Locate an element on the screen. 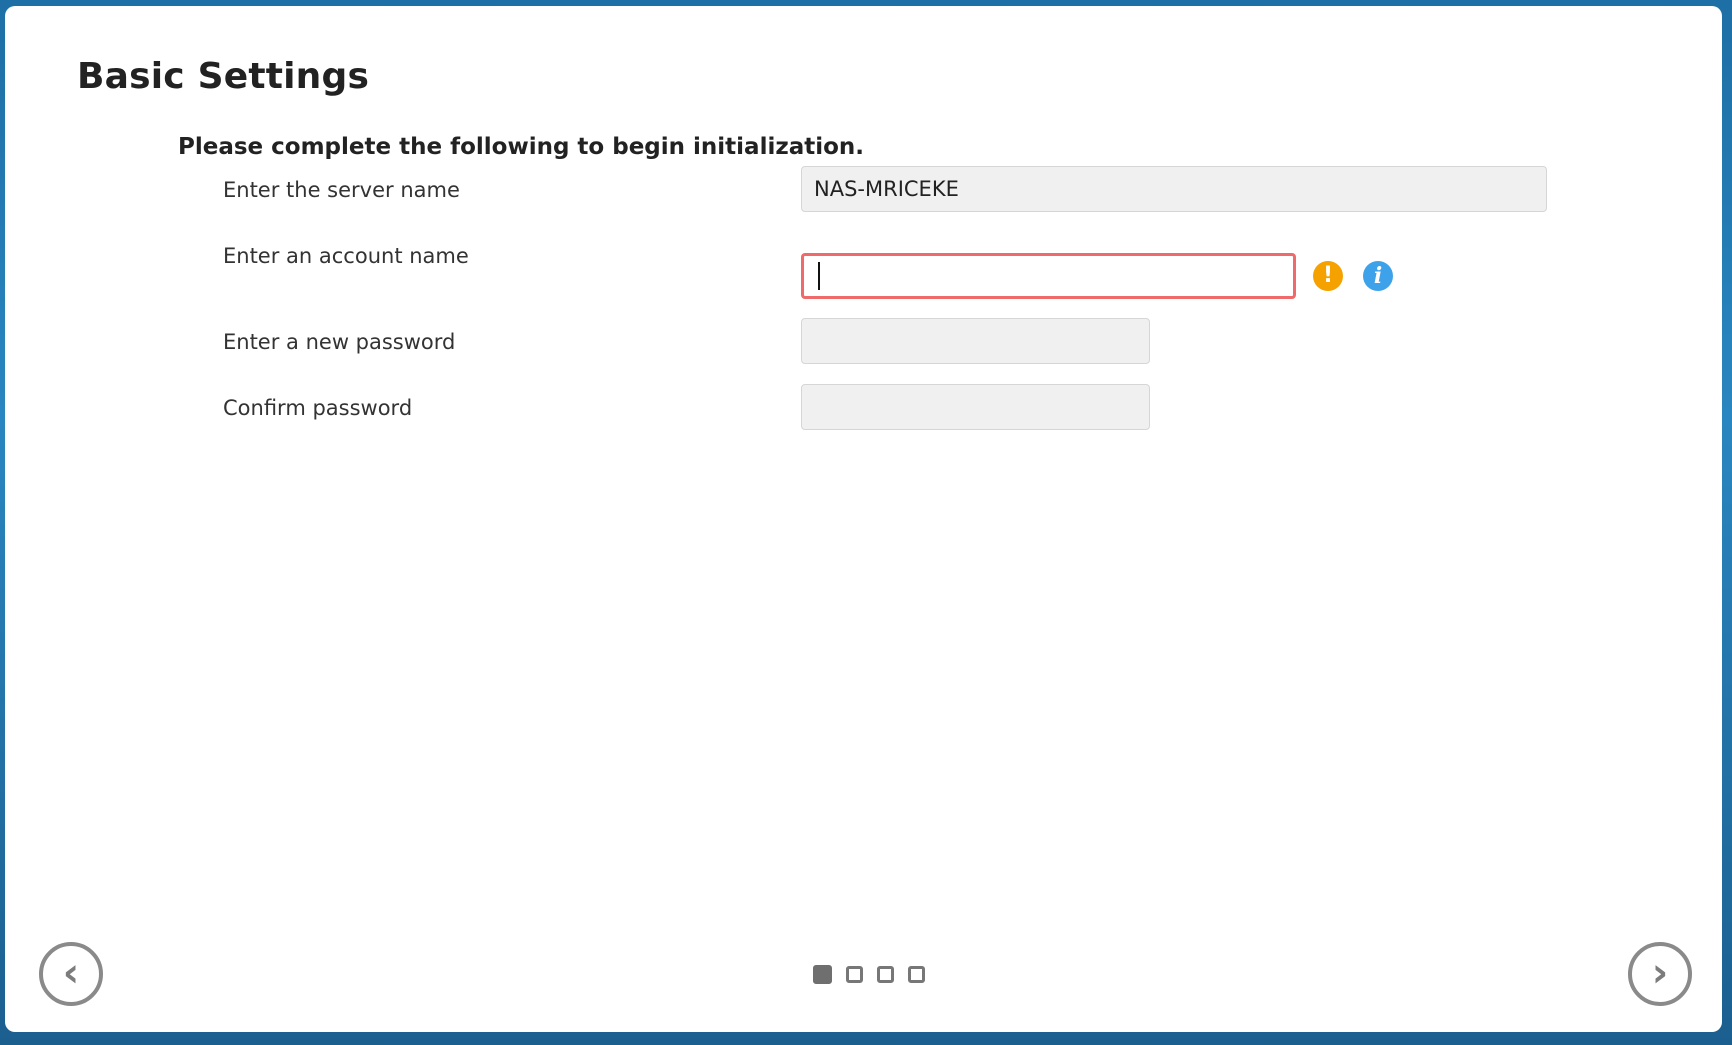 Image resolution: width=1732 pixels, height=1045 pixels. step-indicator is located at coordinates (869, 974).